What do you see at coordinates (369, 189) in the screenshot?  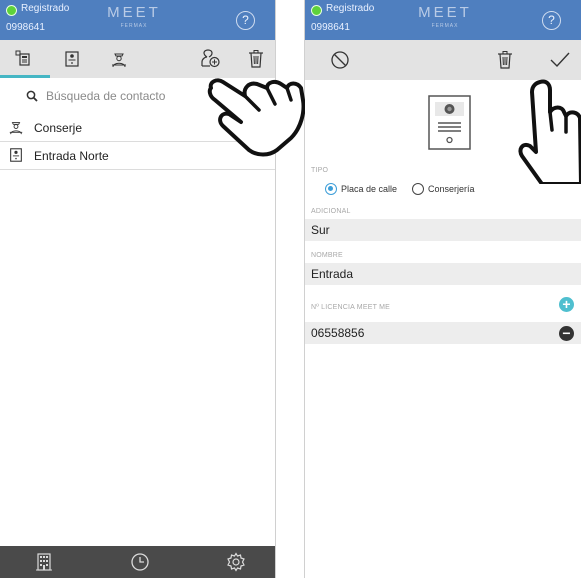 I see `radio-label: Placa de calle` at bounding box center [369, 189].